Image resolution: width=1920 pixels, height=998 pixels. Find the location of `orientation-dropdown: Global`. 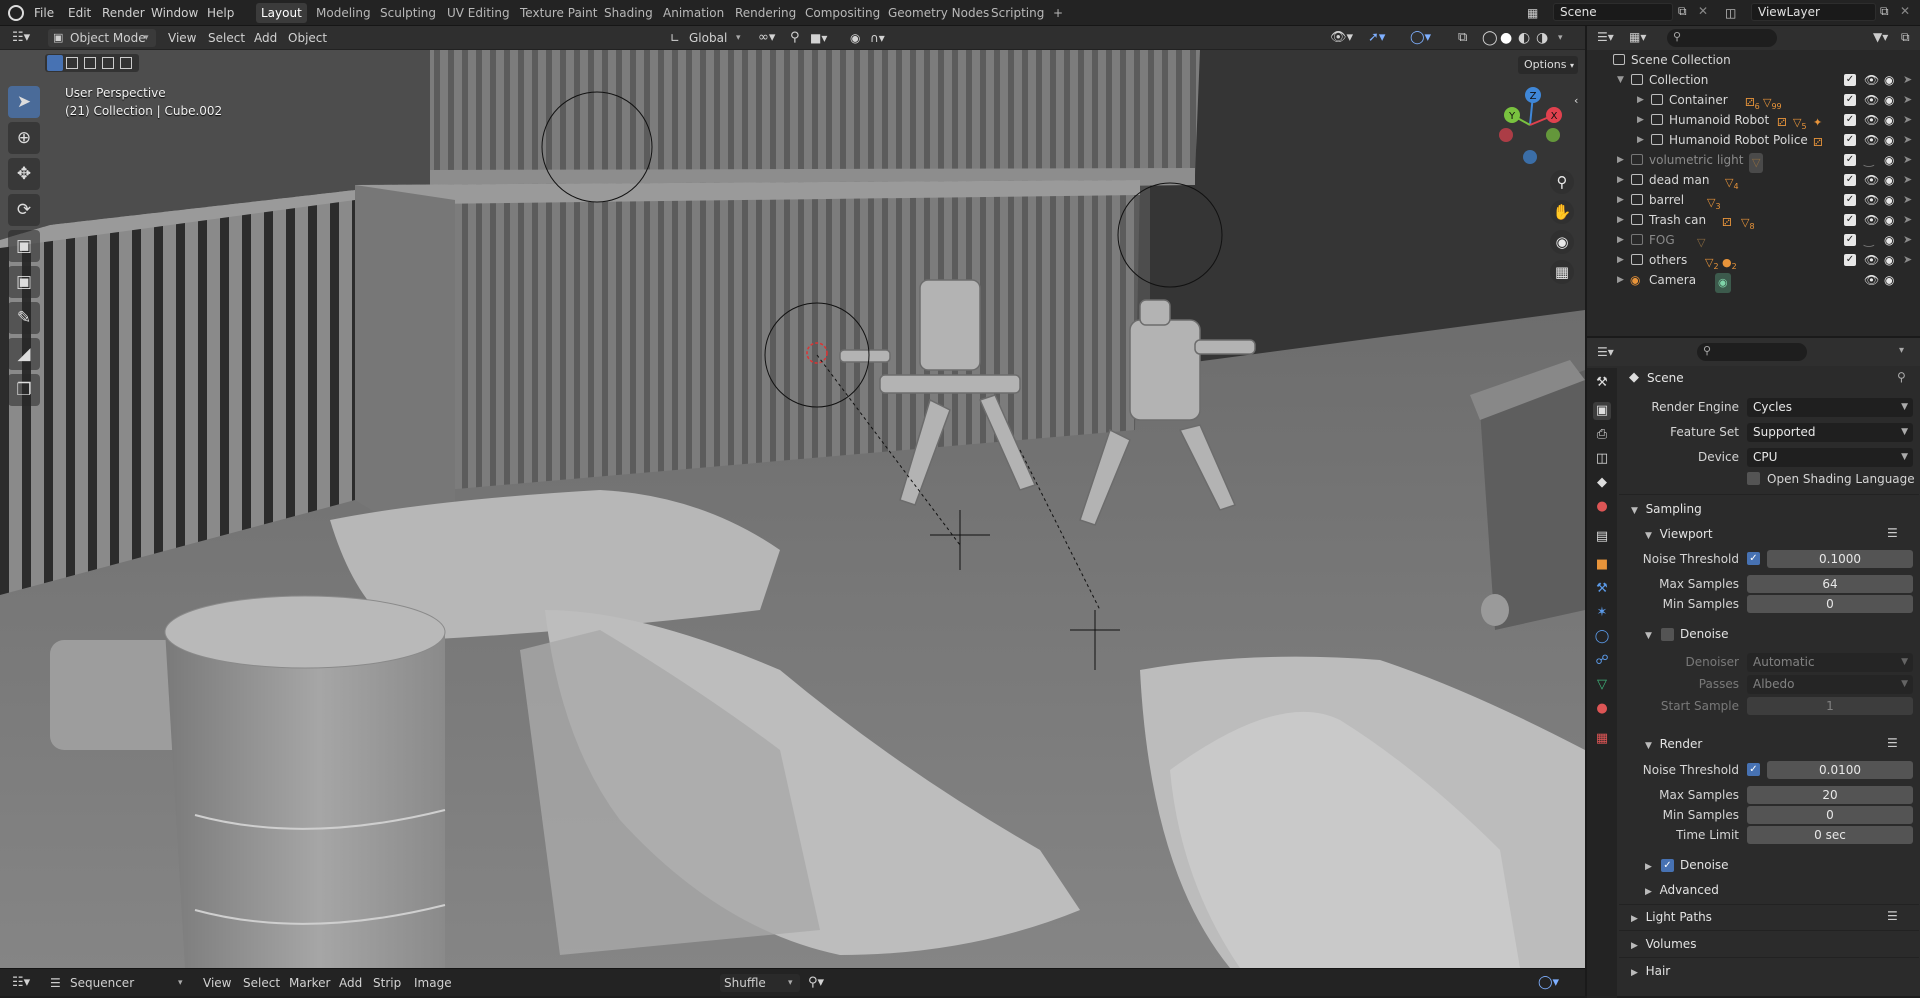

orientation-dropdown: Global is located at coordinates (708, 38).